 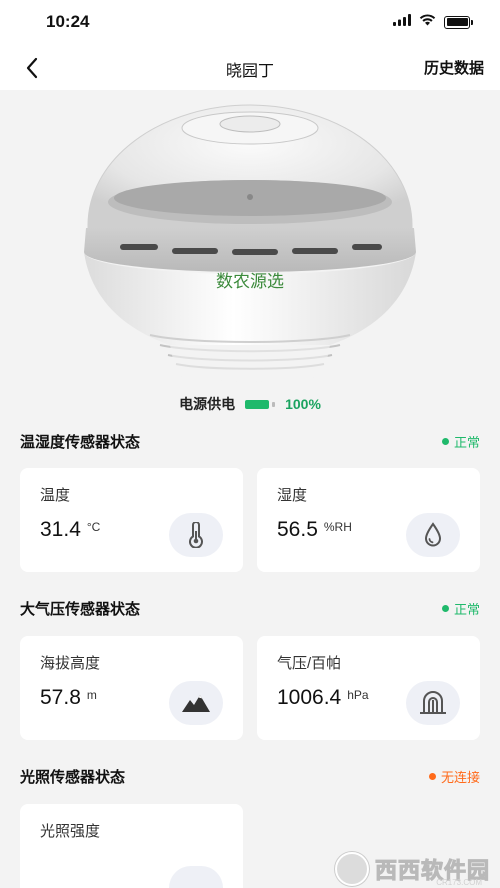 What do you see at coordinates (427, 22) in the screenshot?
I see `wifi-icon` at bounding box center [427, 22].